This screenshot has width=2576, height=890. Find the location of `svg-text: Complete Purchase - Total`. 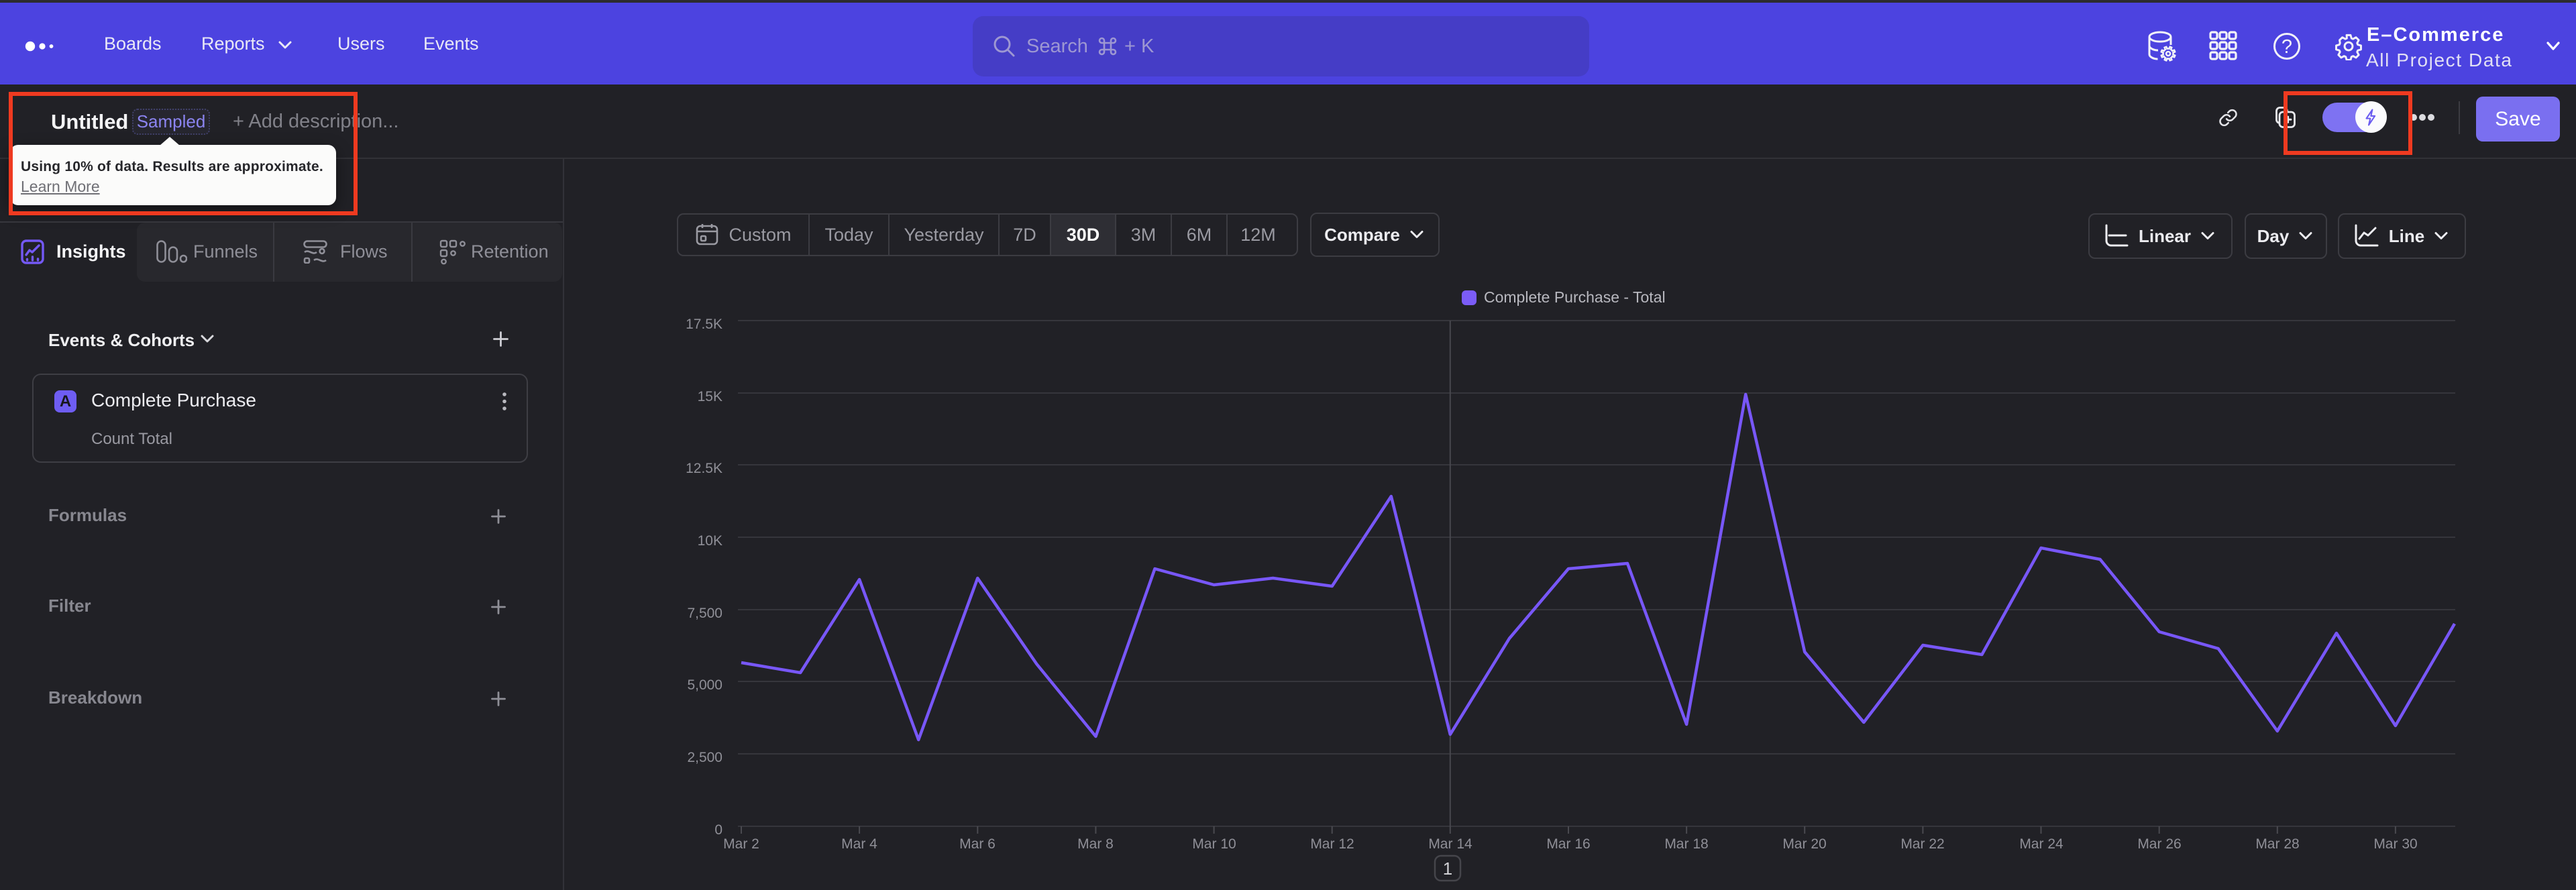

svg-text: Complete Purchase - Total is located at coordinates (1575, 297).